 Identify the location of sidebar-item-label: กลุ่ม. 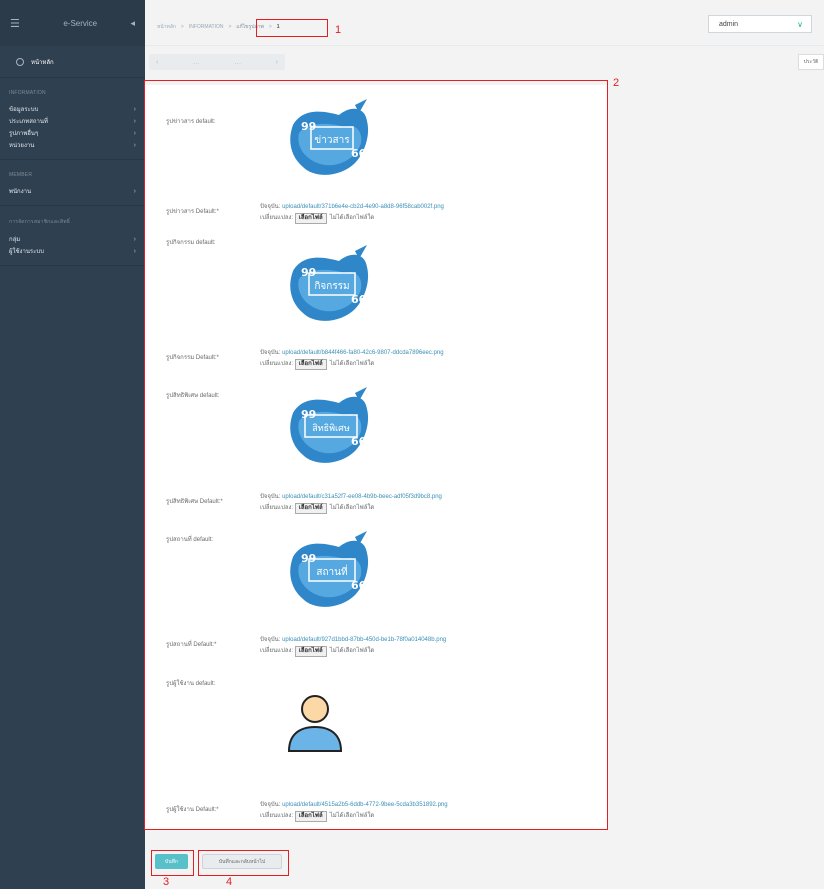
(15, 240).